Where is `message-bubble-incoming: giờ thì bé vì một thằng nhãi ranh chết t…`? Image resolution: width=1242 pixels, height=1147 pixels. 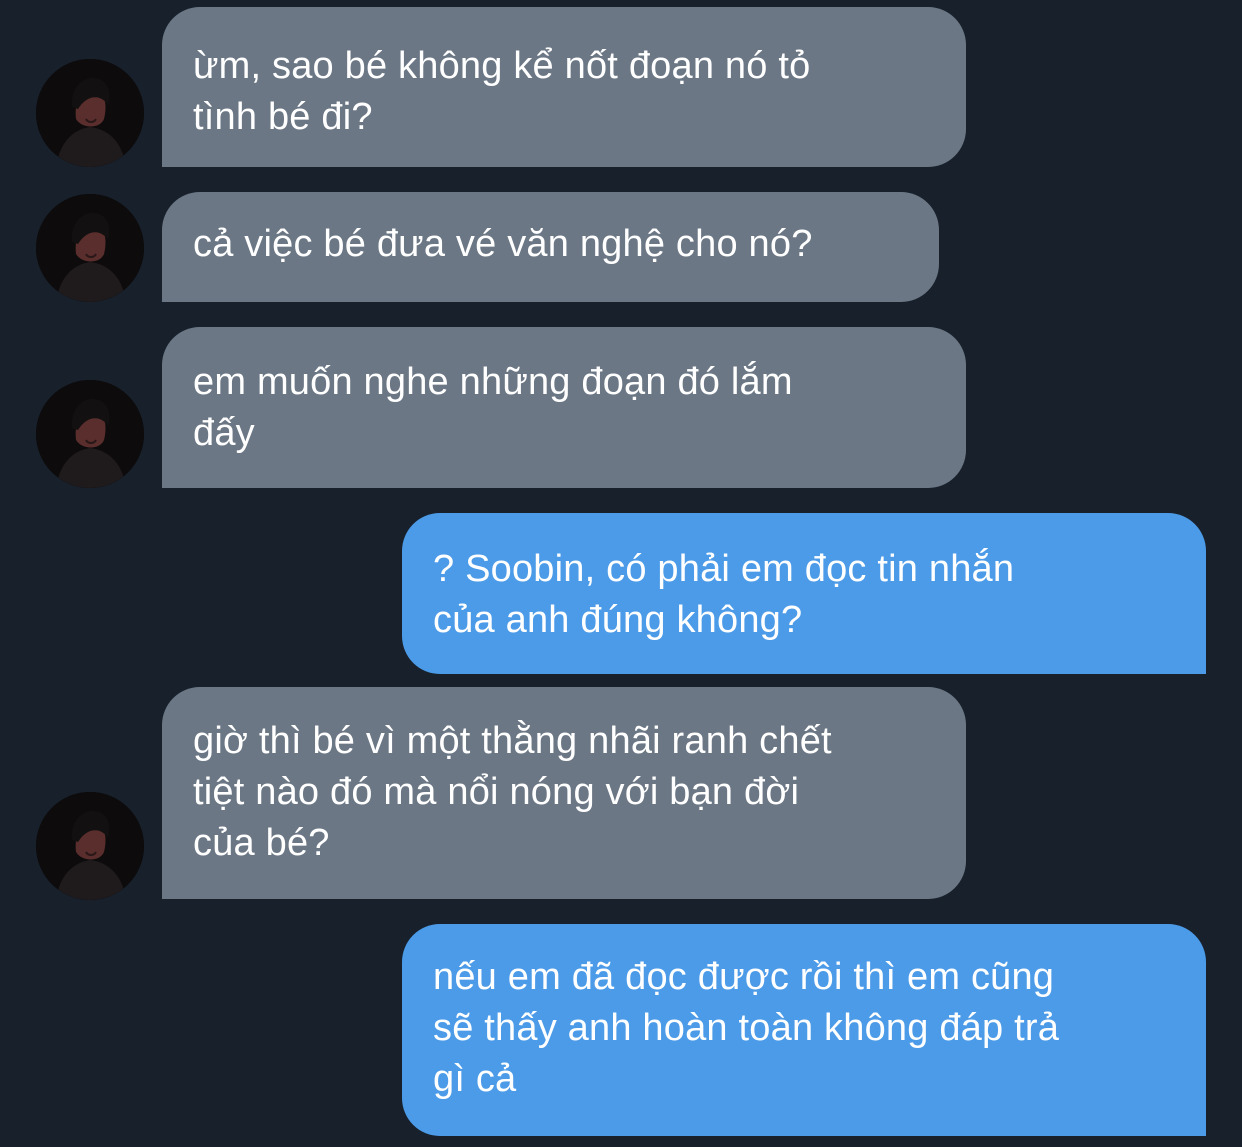 message-bubble-incoming: giờ thì bé vì một thằng nhãi ranh chết t… is located at coordinates (564, 793).